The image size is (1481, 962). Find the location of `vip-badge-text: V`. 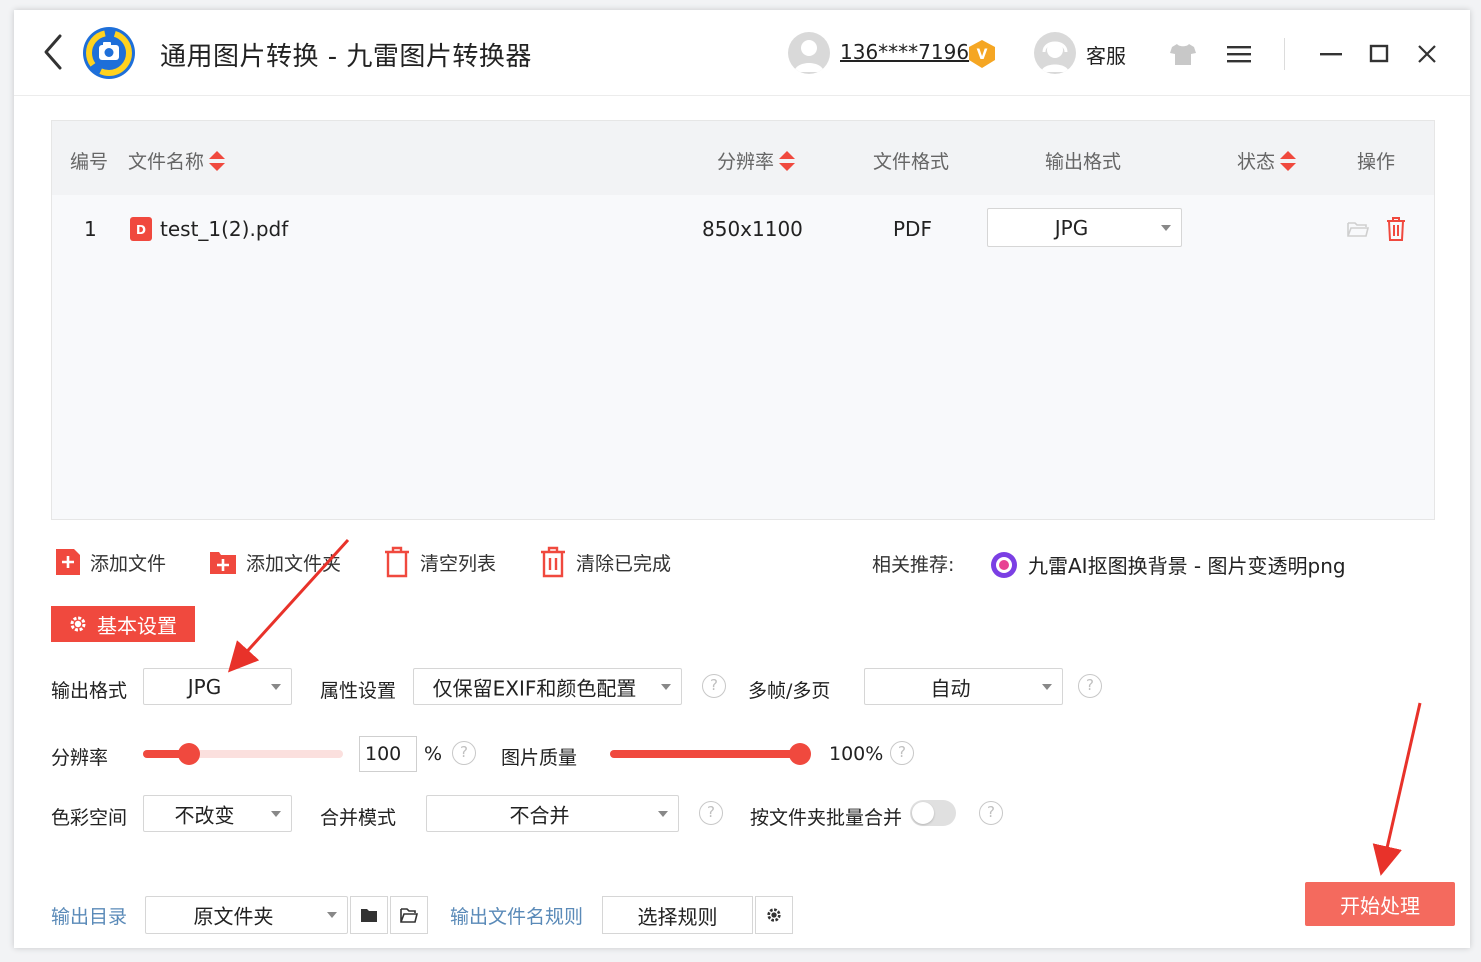

vip-badge-text: V is located at coordinates (982, 55).